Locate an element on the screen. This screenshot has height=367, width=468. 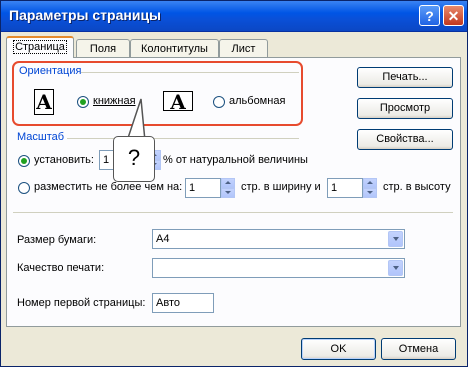
preview-button: Просмотр is located at coordinates (405, 108).